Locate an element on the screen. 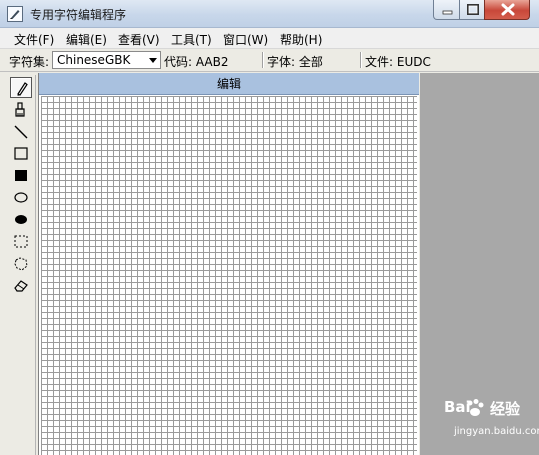 The width and height of the screenshot is (539, 455). tool-line is located at coordinates (21, 131).